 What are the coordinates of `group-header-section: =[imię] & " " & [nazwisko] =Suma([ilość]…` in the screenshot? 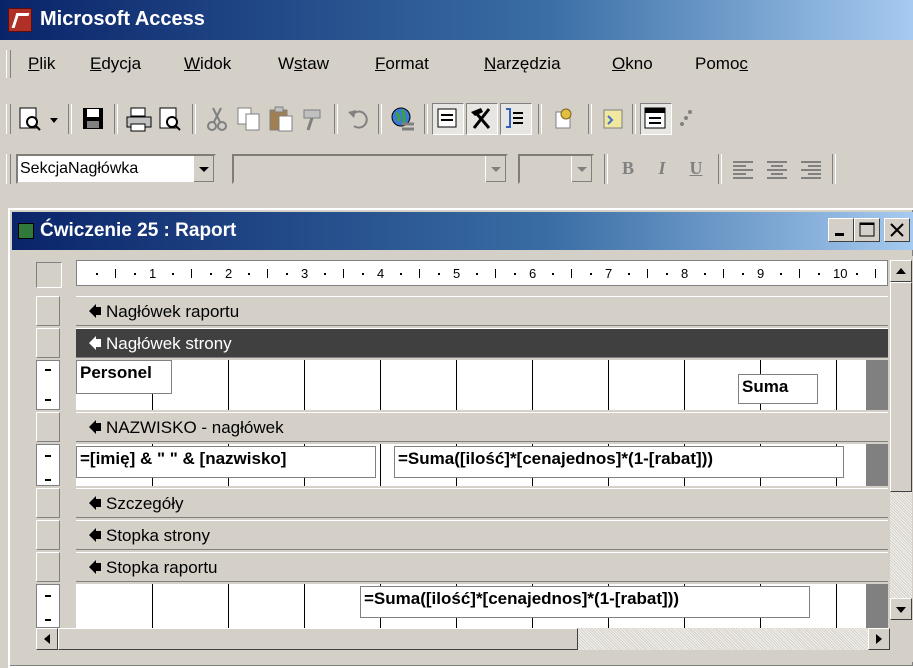 It's located at (482, 465).